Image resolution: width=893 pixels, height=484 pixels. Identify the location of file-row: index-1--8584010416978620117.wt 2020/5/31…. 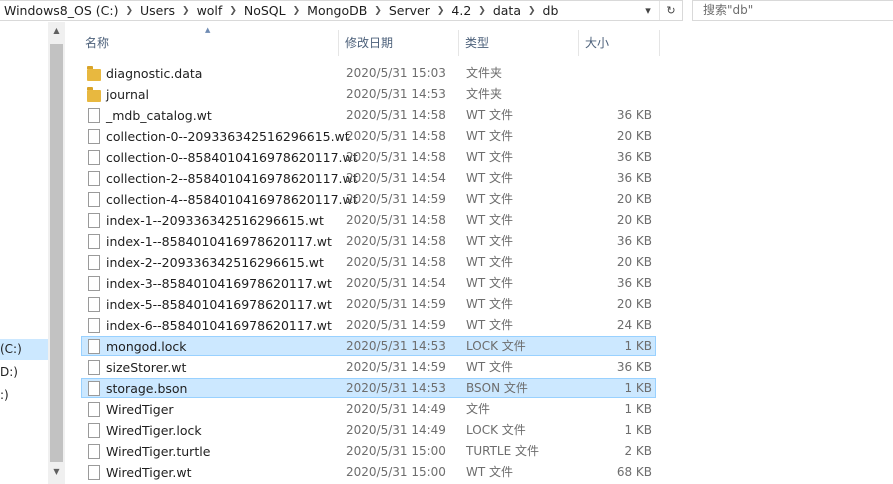
(446, 241).